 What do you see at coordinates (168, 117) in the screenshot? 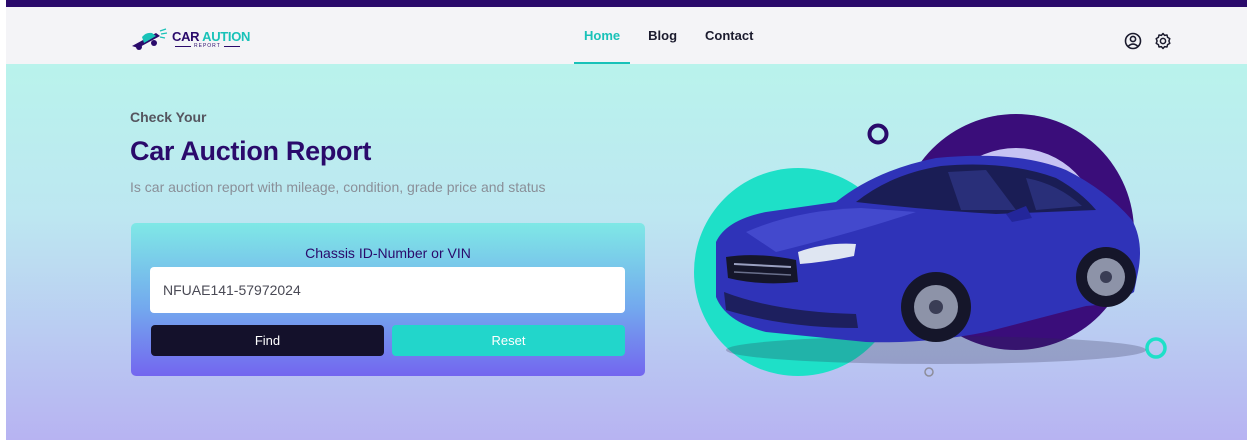
I see `hero-eyebrow: Check Your` at bounding box center [168, 117].